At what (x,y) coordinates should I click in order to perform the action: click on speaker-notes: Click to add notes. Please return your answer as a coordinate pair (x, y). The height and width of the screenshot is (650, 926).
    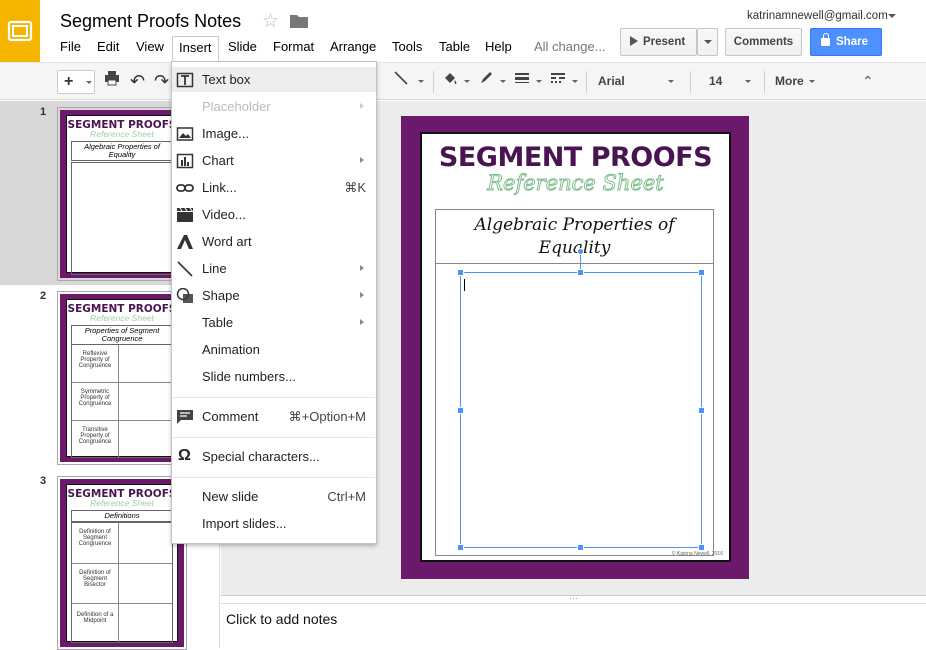
    Looking at the image, I should click on (573, 625).